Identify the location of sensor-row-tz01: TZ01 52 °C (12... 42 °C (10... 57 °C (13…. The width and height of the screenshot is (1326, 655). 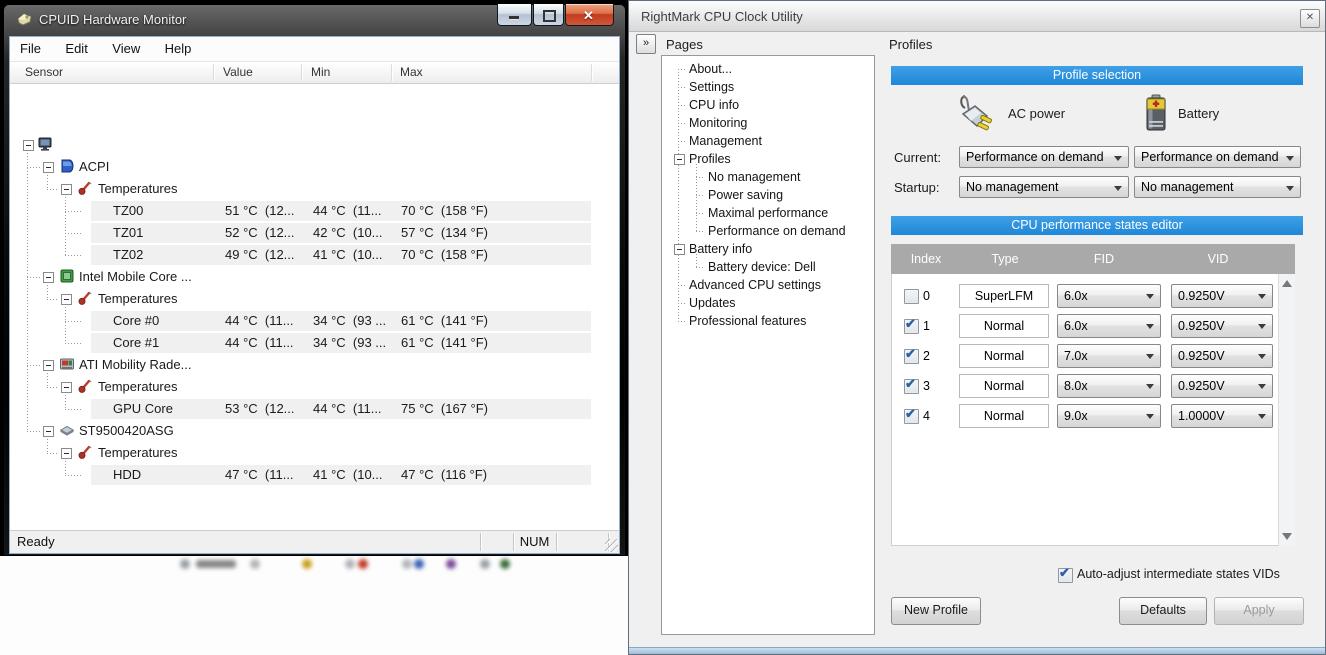
(314, 233).